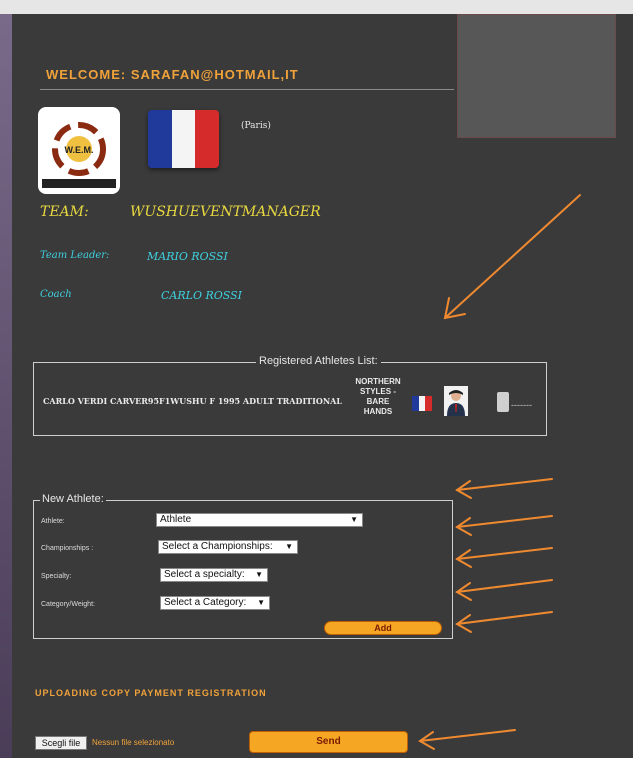  I want to click on trash-suffix: -------, so click(521, 405).